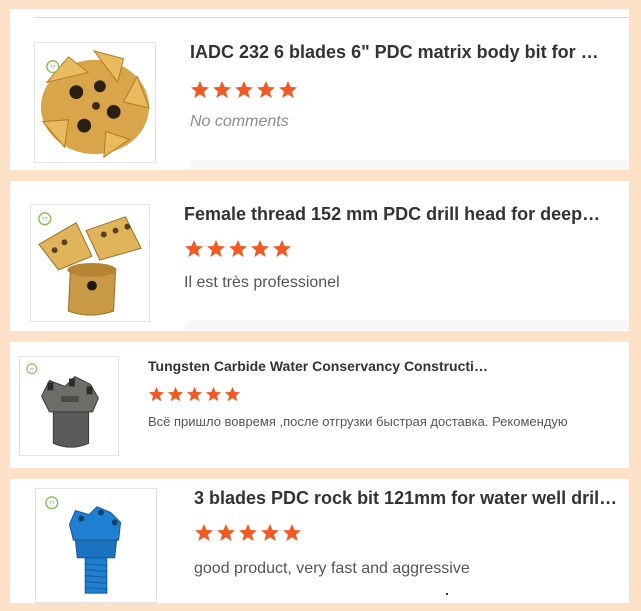  Describe the element at coordinates (332, 568) in the screenshot. I see `review-comment: good product, very fast and aggressive` at that location.